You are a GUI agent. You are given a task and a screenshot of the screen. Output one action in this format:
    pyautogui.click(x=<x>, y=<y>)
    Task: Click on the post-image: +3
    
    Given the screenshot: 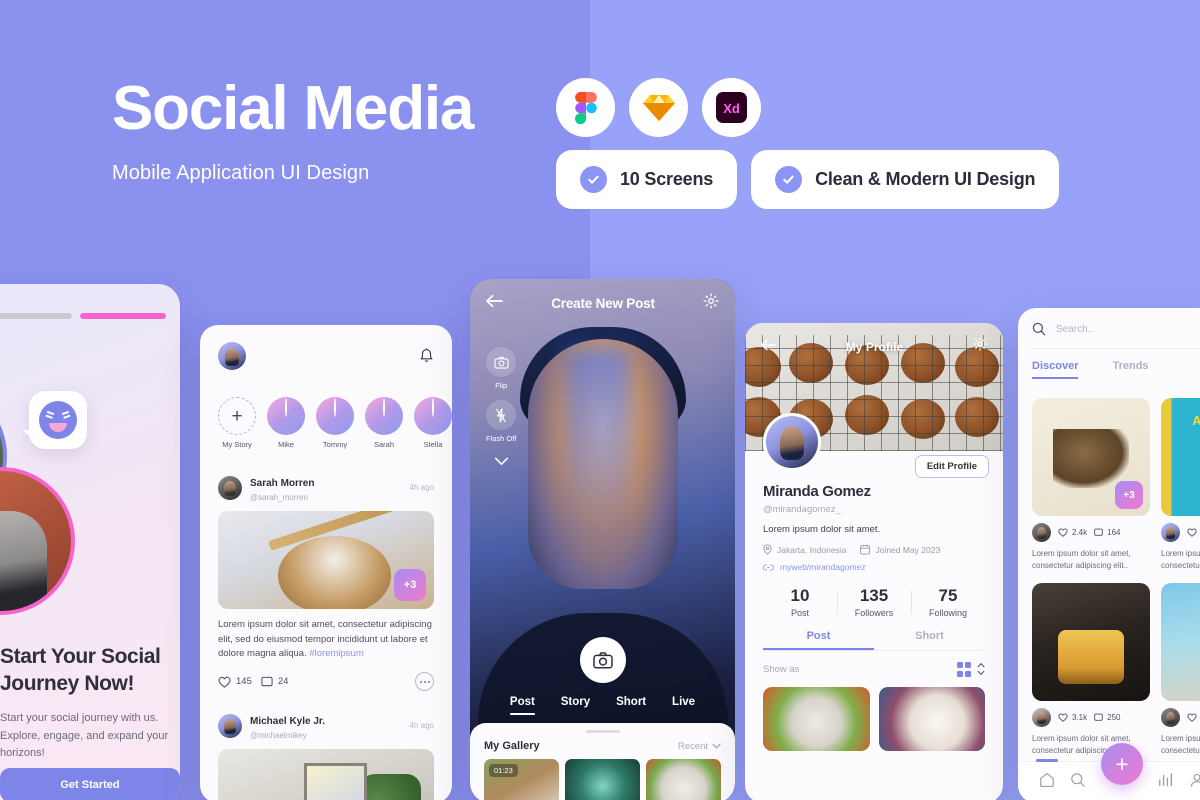 What is the action you would take?
    pyautogui.click(x=326, y=560)
    